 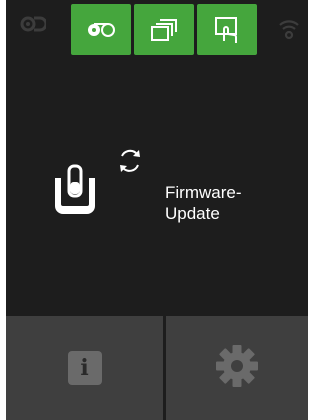 What do you see at coordinates (75, 192) in the screenshot?
I see `vial-holder-icon` at bounding box center [75, 192].